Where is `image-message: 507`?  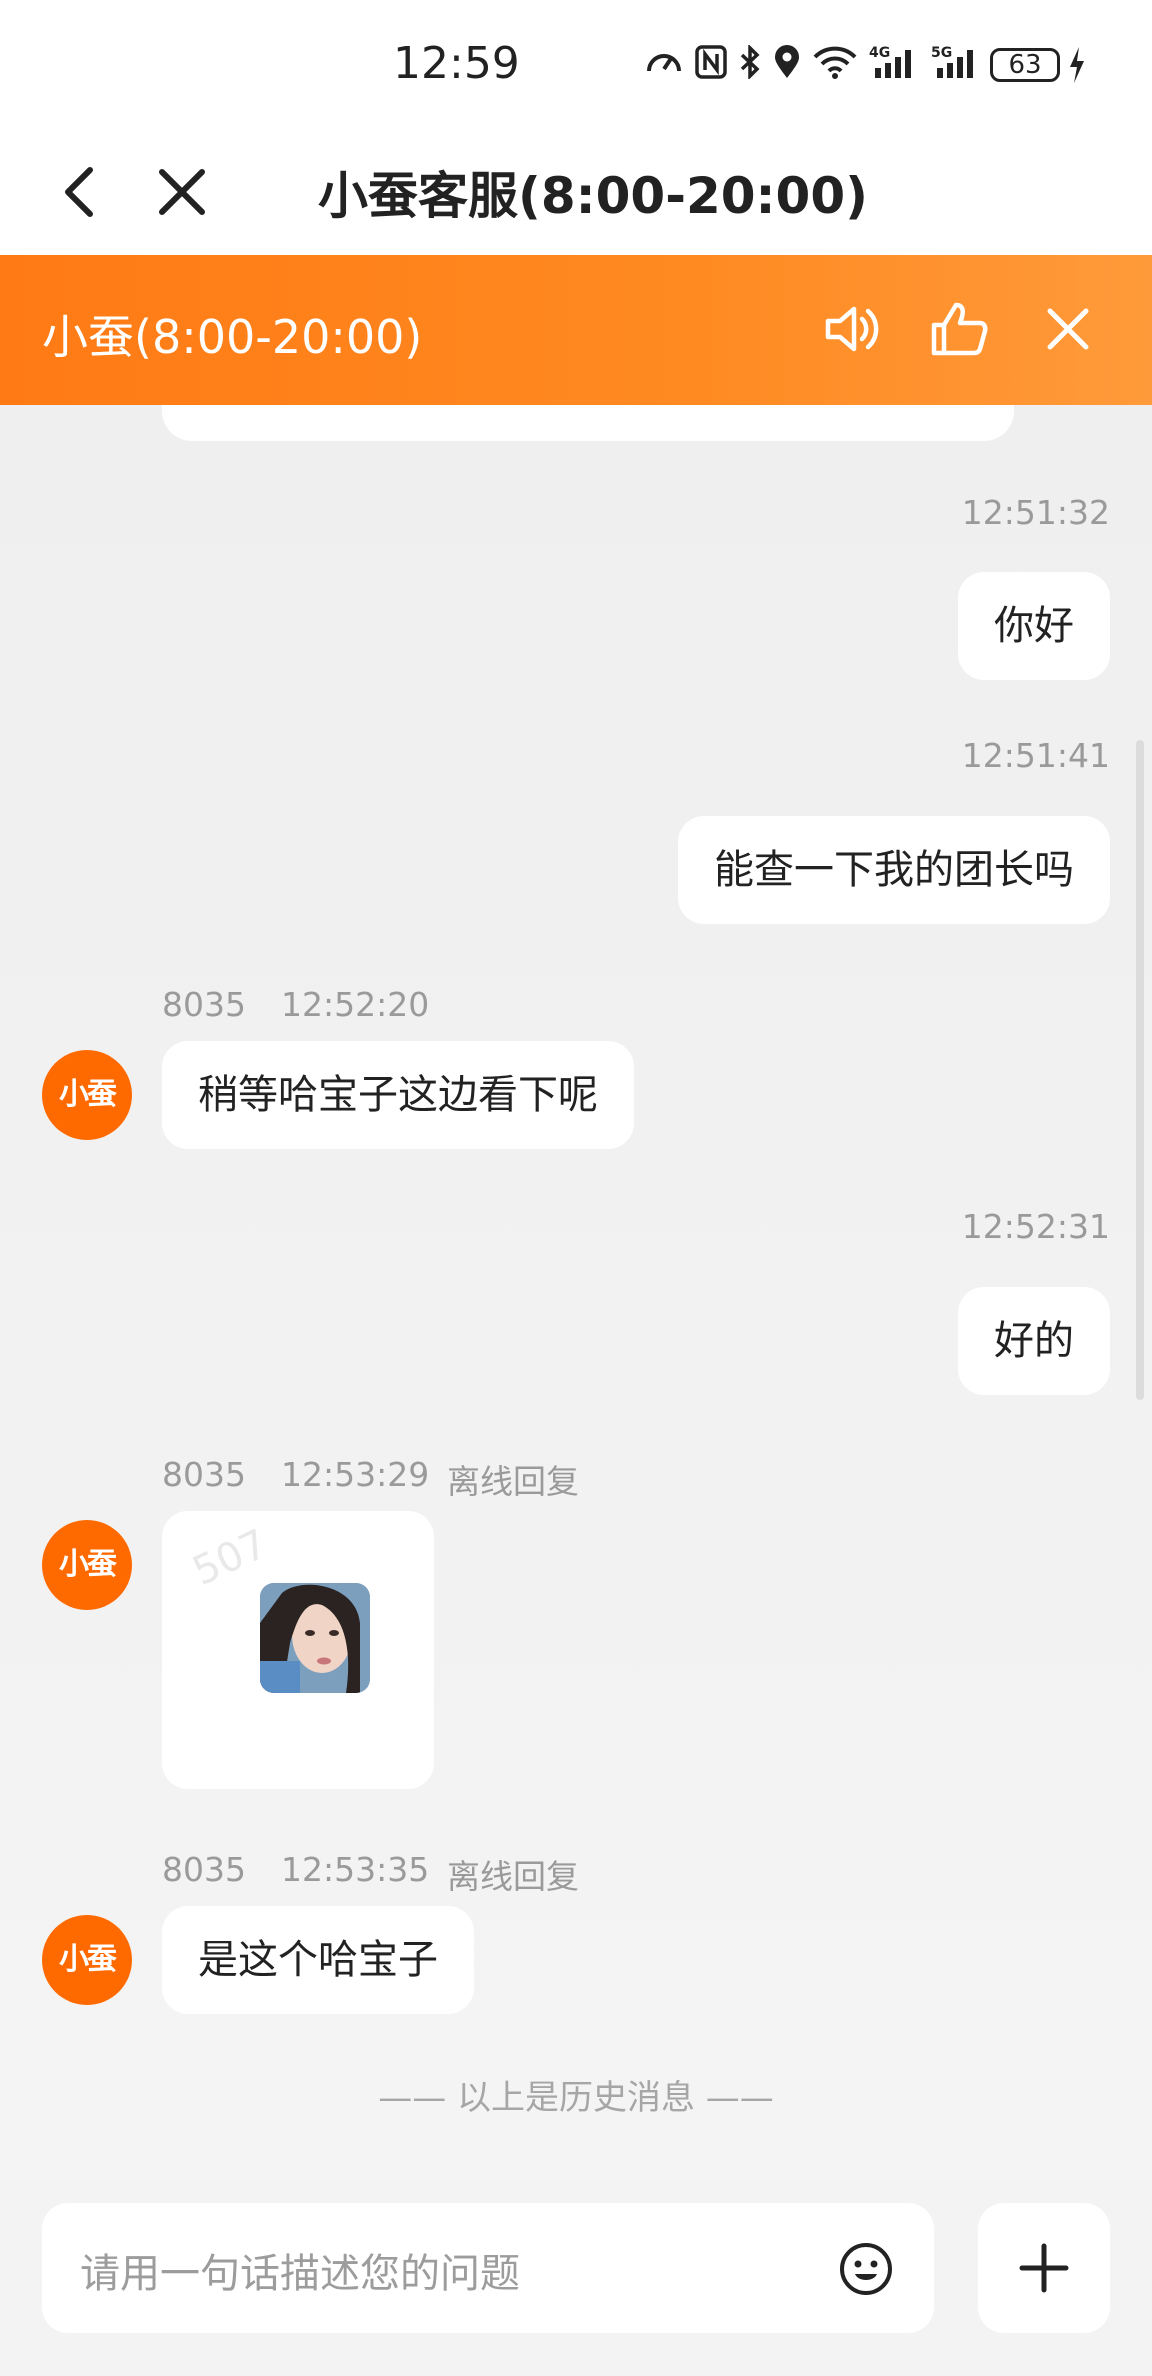
image-message: 507 is located at coordinates (298, 1650).